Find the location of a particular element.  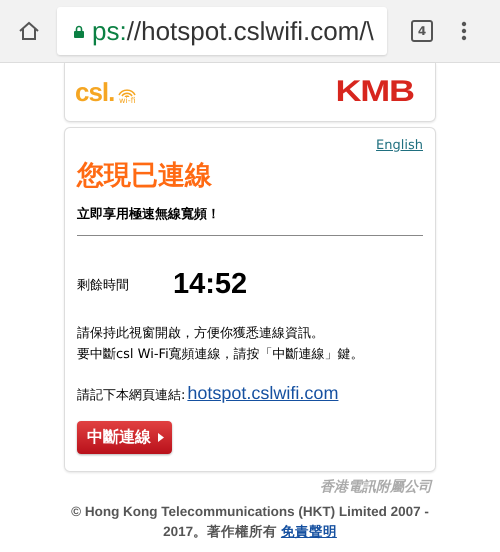

page-title: 您現已連線 is located at coordinates (145, 176).